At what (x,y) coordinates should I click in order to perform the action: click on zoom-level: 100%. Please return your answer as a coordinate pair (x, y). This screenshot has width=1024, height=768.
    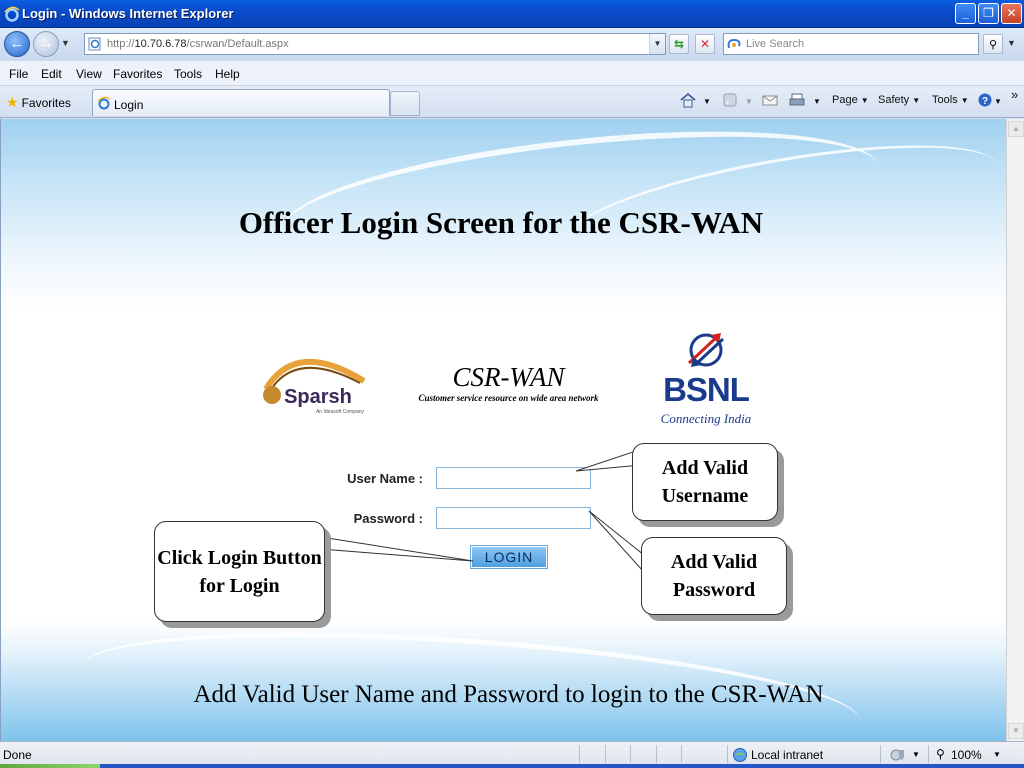
    Looking at the image, I should click on (966, 755).